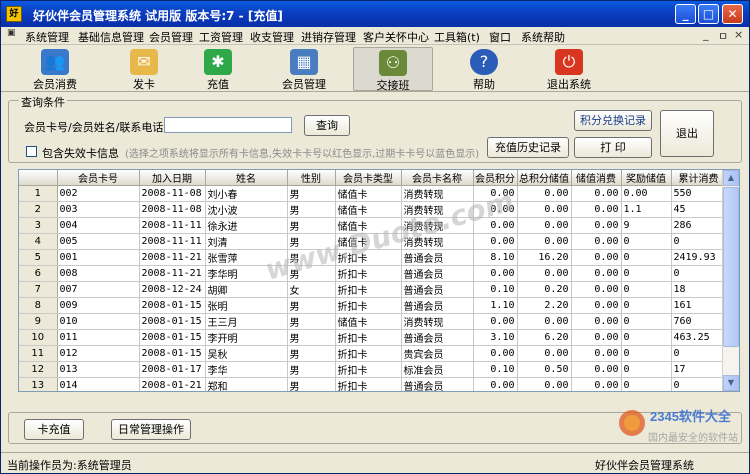  Describe the element at coordinates (246, 241) in the screenshot. I see `table-cell: 刘清` at that location.